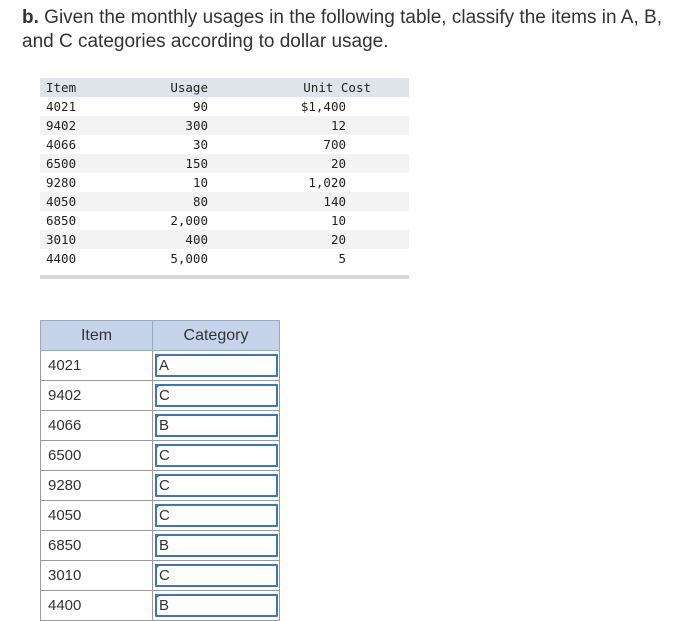  Describe the element at coordinates (224, 87) in the screenshot. I see `usage-table-header: Item Usage Unit Cost` at that location.